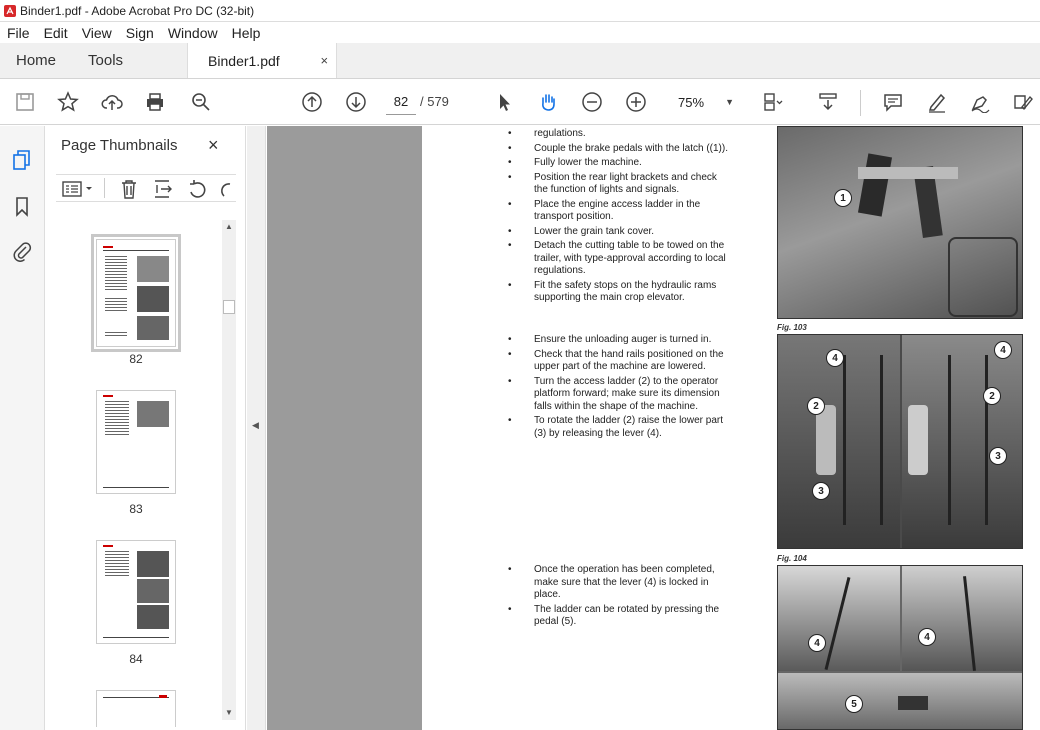  What do you see at coordinates (617, 163) in the screenshot?
I see `instruction-item: Fully lower the machine.` at bounding box center [617, 163].